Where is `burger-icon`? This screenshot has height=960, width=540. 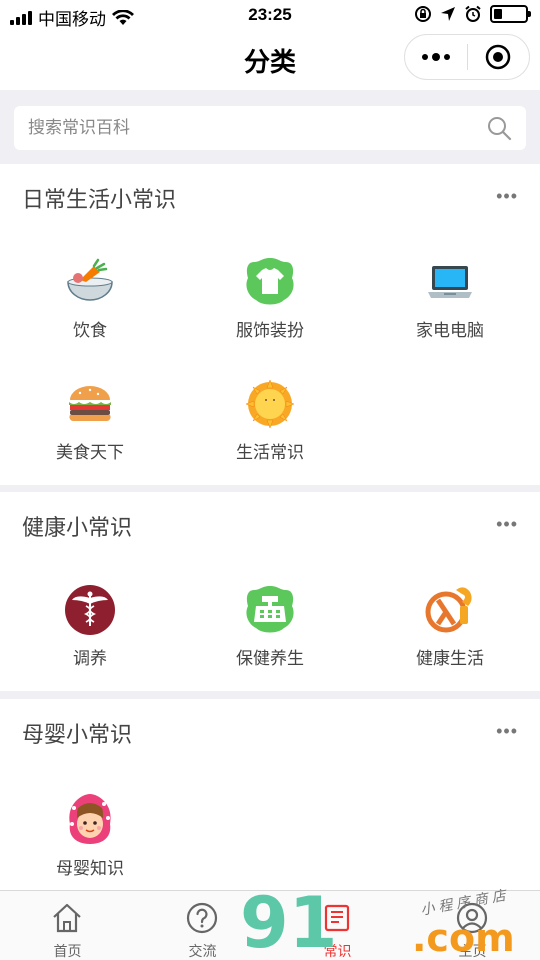 burger-icon is located at coordinates (90, 404).